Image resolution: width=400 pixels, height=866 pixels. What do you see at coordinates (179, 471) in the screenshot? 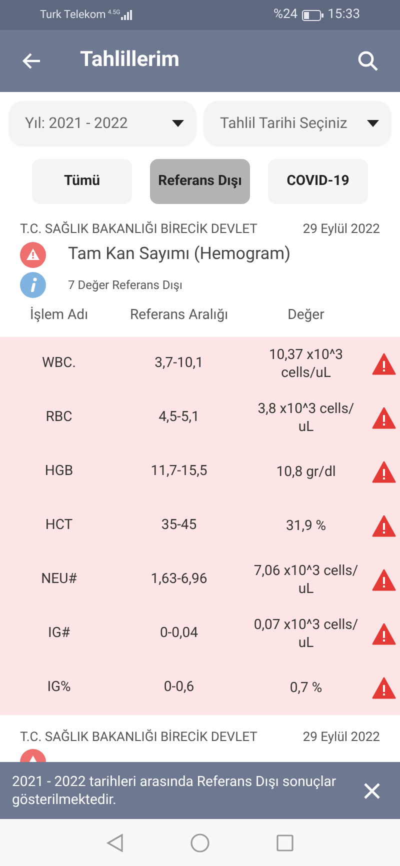
I see `table-cell-text: 11,7-15,5` at bounding box center [179, 471].